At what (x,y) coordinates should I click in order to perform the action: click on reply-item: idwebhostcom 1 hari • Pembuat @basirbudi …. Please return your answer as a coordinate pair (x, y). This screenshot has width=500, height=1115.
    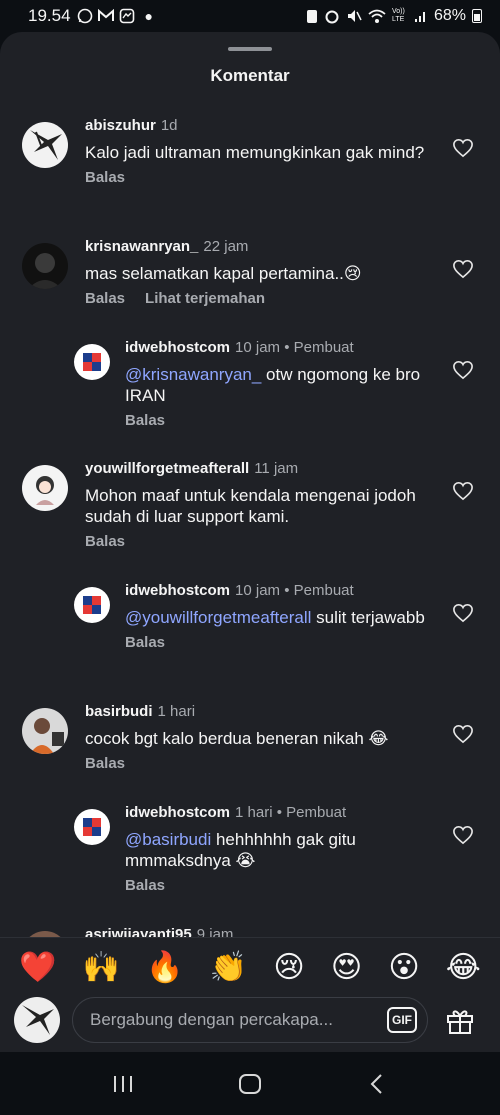
    Looking at the image, I should click on (250, 858).